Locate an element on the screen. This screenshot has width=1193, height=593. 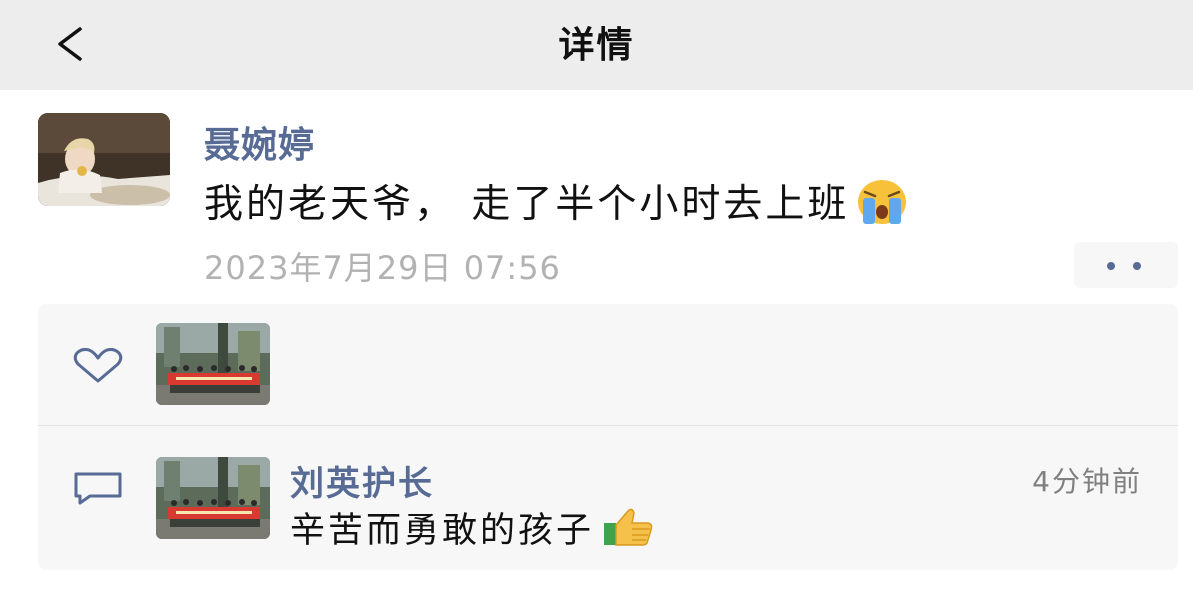
thumbs-up-icon is located at coordinates (628, 527).